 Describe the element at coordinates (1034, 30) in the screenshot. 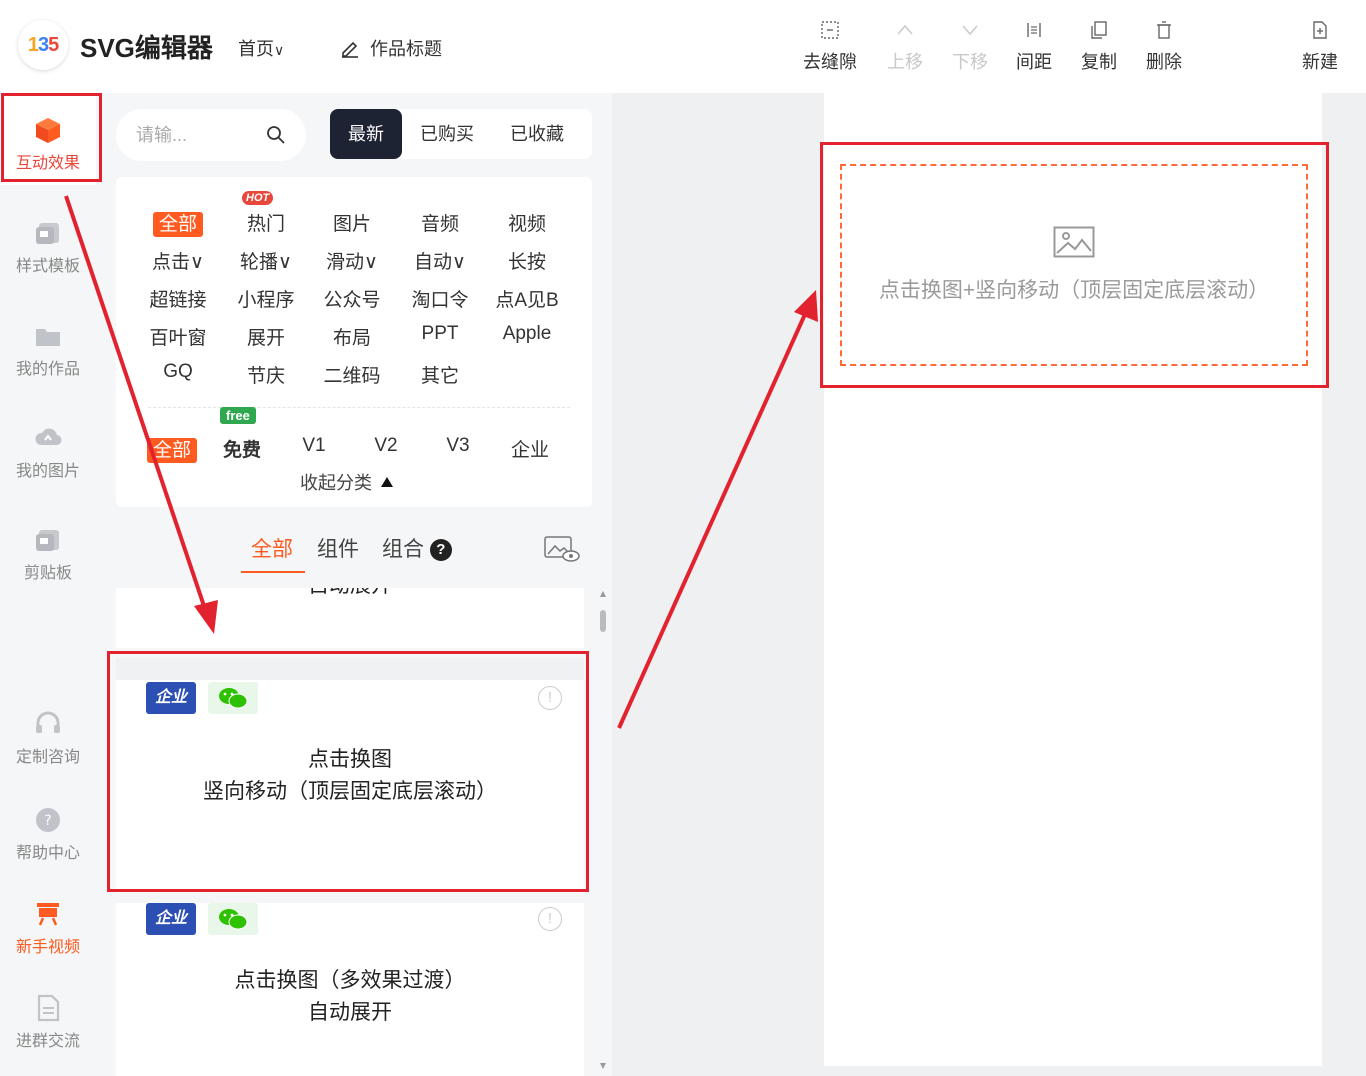

I see `spacing-icon` at that location.